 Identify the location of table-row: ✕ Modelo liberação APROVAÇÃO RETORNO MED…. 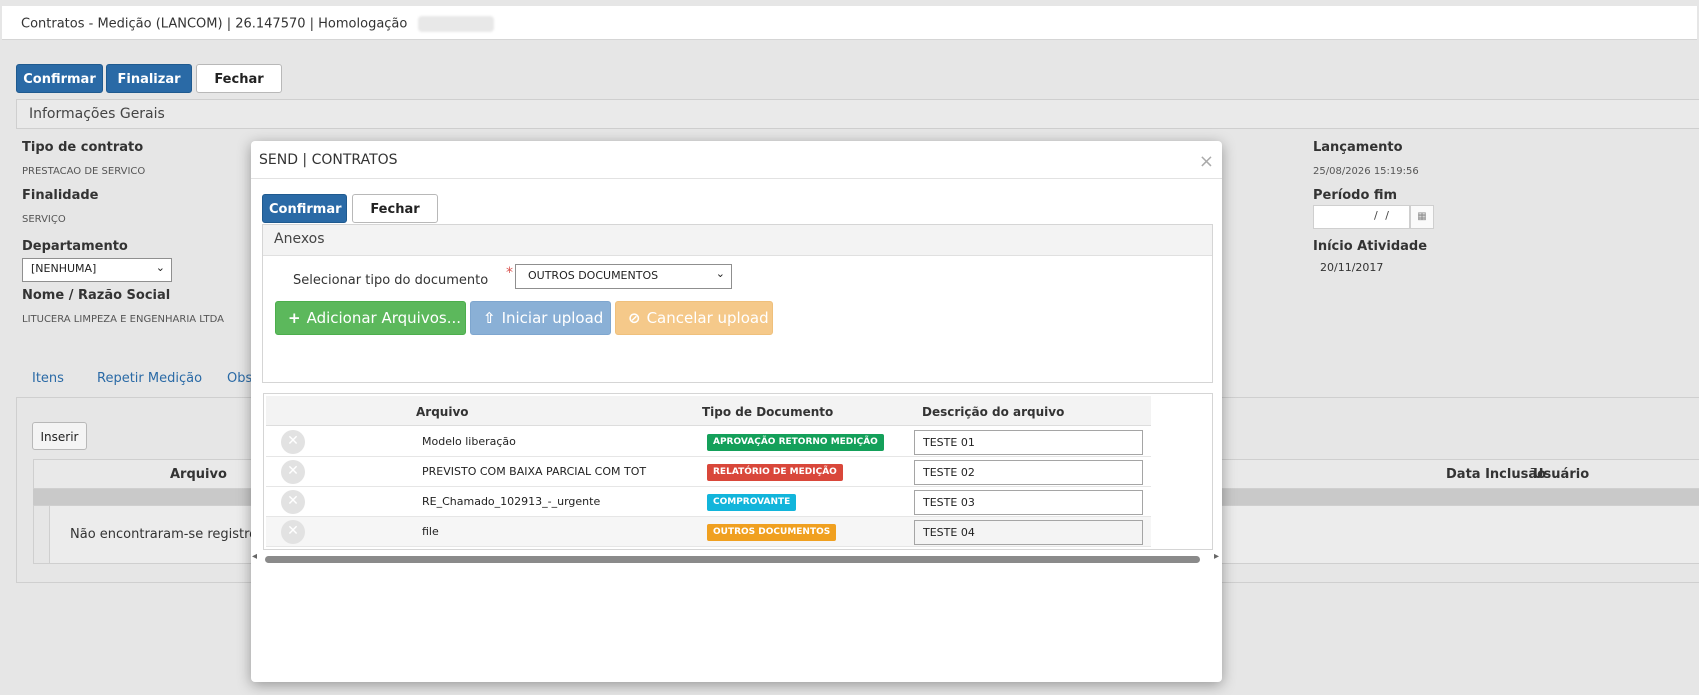
(708, 442).